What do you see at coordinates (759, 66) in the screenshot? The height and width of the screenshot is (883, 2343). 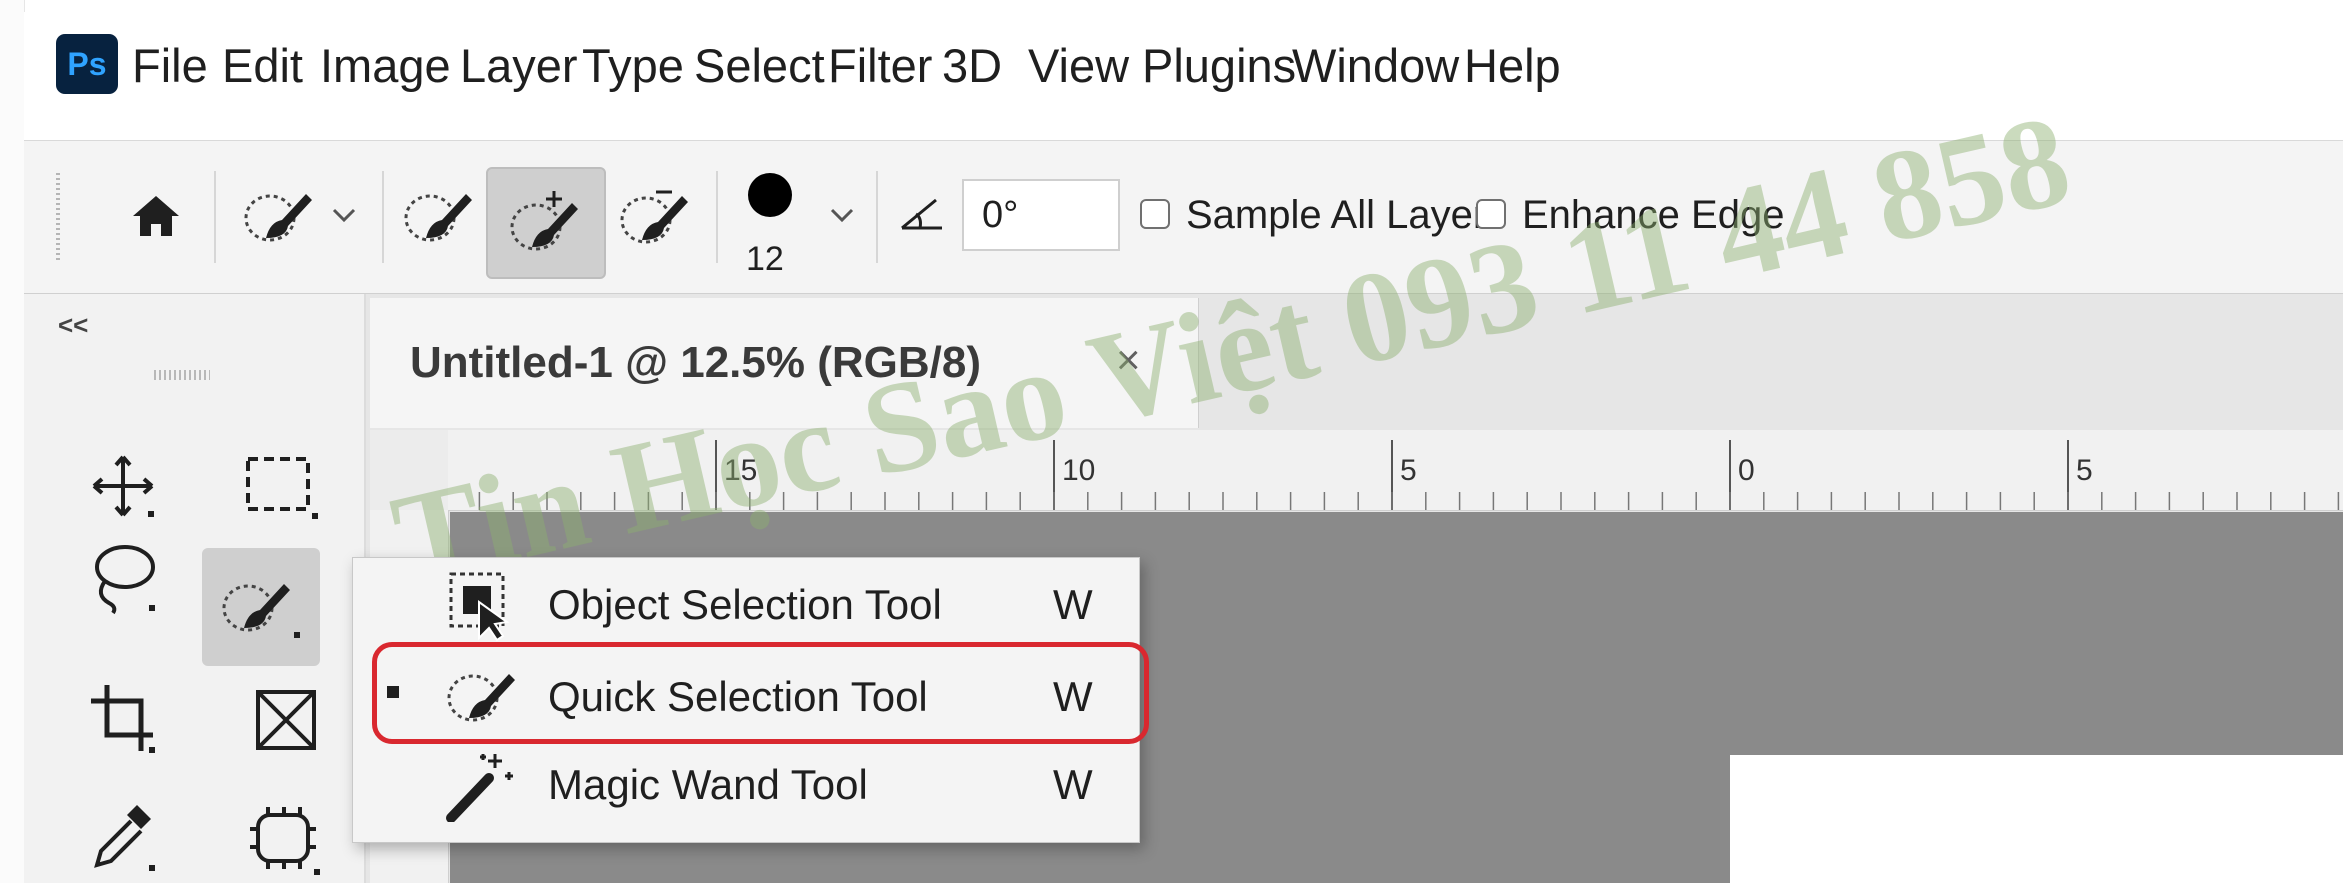 I see `menu-select: Select` at bounding box center [759, 66].